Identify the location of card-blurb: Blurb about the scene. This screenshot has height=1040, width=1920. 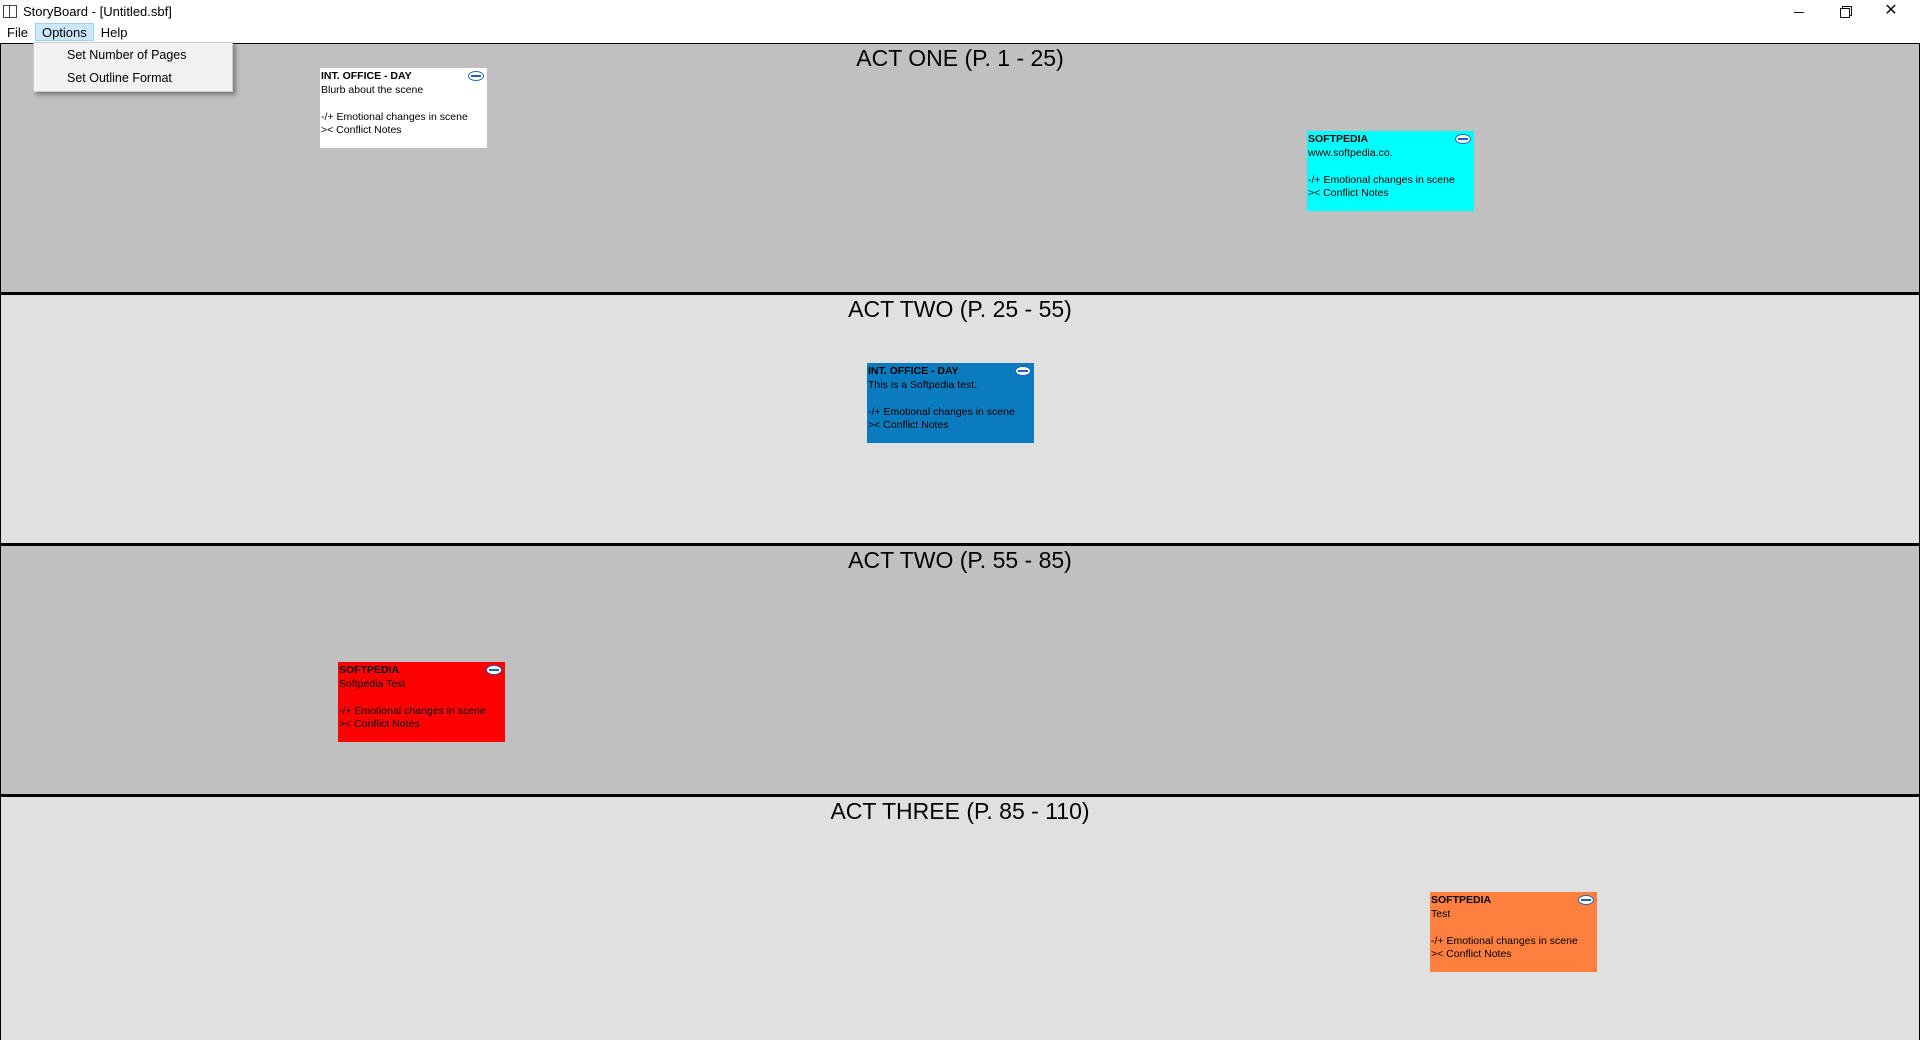
(372, 89).